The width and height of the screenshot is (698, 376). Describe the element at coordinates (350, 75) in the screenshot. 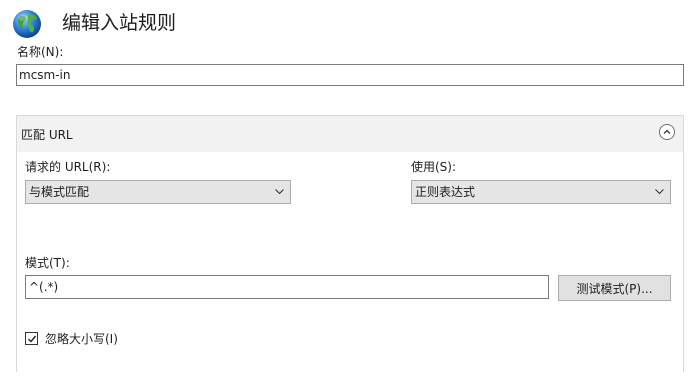

I see `name-input` at that location.